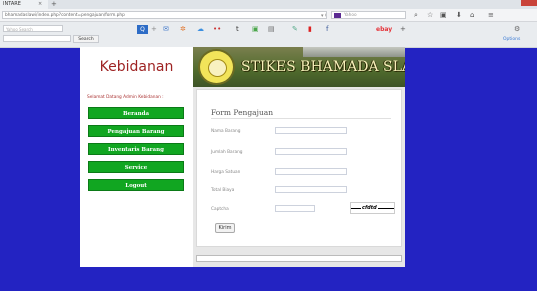 The image size is (537, 291). I want to click on label-harga-satuan: Harga Satuan, so click(226, 172).